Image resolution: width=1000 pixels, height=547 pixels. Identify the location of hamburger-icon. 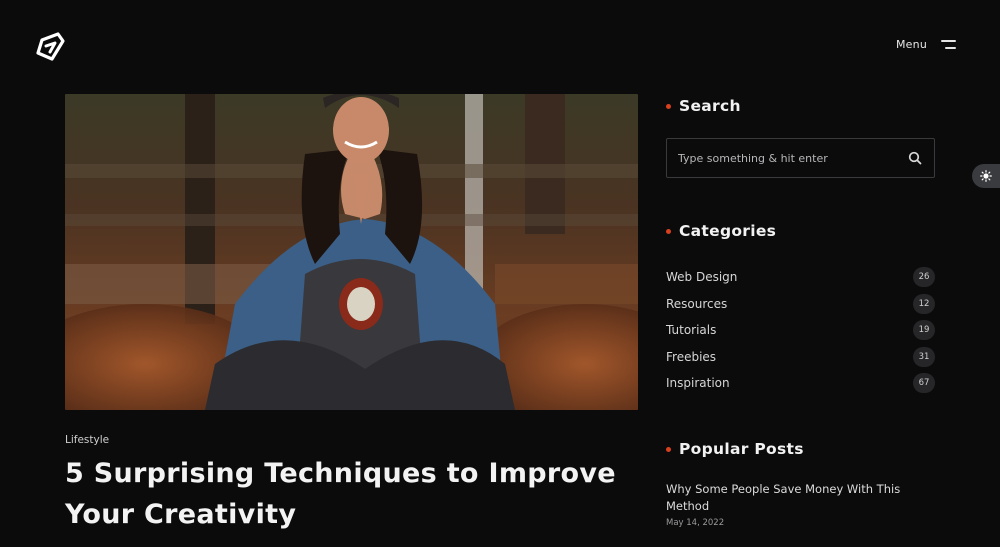
(948, 44).